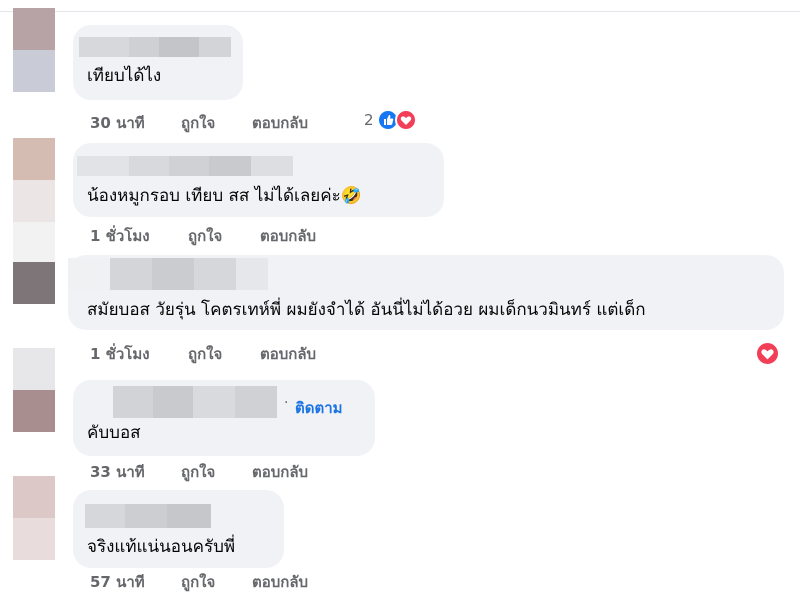 This screenshot has height=599, width=800. I want to click on comment-actions: 33 นาที ถูกใจ ตอบกลับ, so click(400, 473).